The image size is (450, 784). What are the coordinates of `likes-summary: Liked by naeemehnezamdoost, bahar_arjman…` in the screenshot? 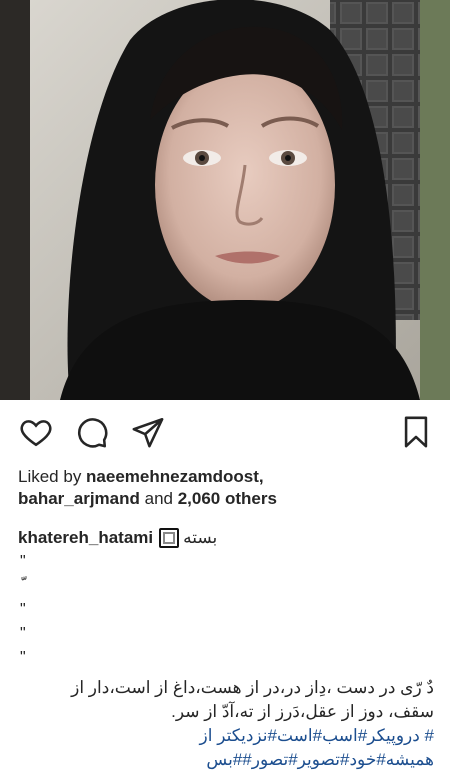 It's located at (228, 488).